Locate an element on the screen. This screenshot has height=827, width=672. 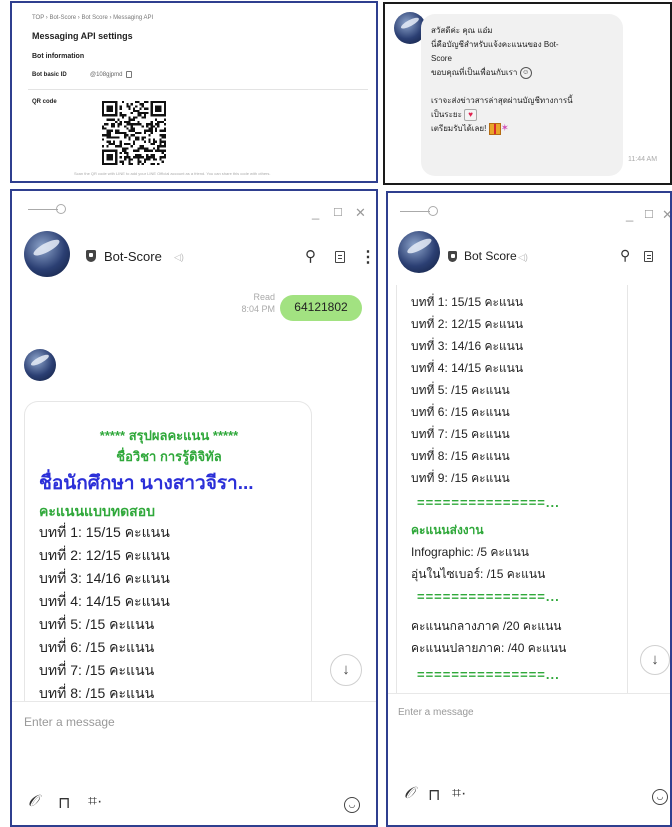
score-line: บทที่ 9: /15 คะแนน is located at coordinates (460, 478).